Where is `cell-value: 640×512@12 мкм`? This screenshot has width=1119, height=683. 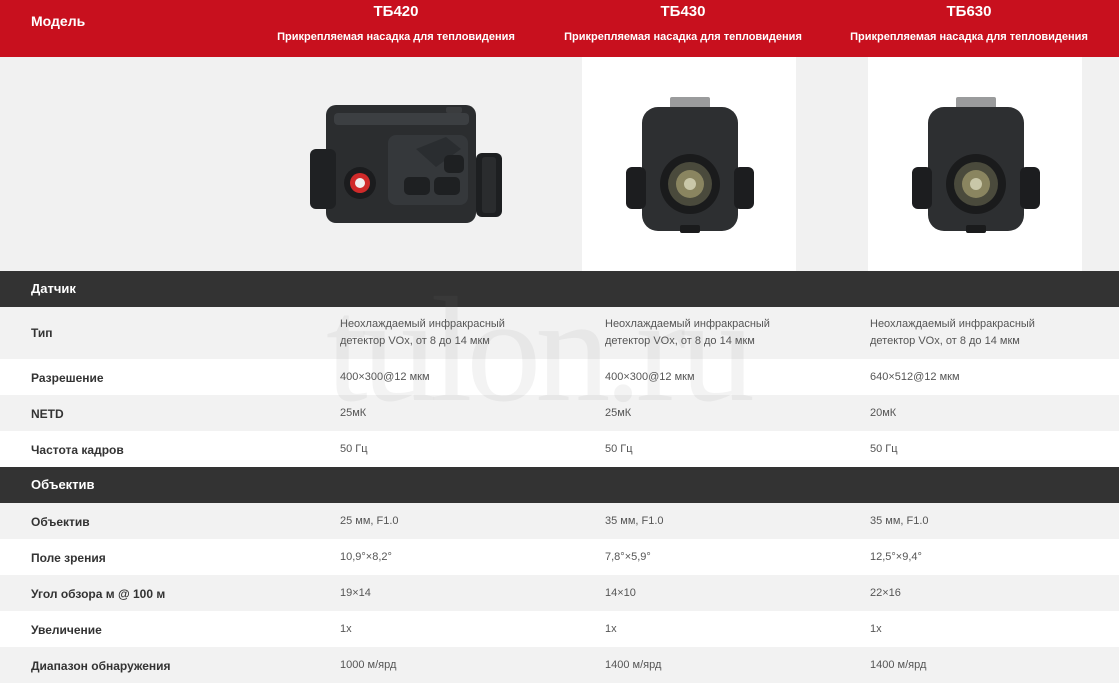
cell-value: 640×512@12 мкм is located at coordinates (915, 377).